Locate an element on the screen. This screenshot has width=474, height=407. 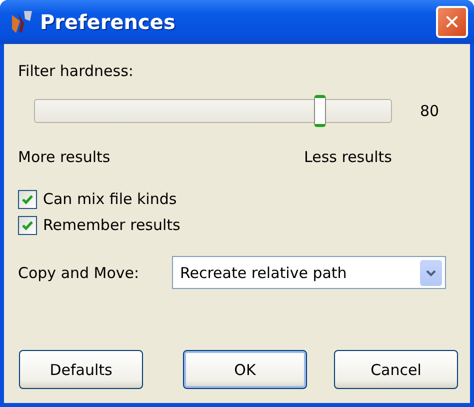
dropdown: Recreate relative path is located at coordinates (309, 272).